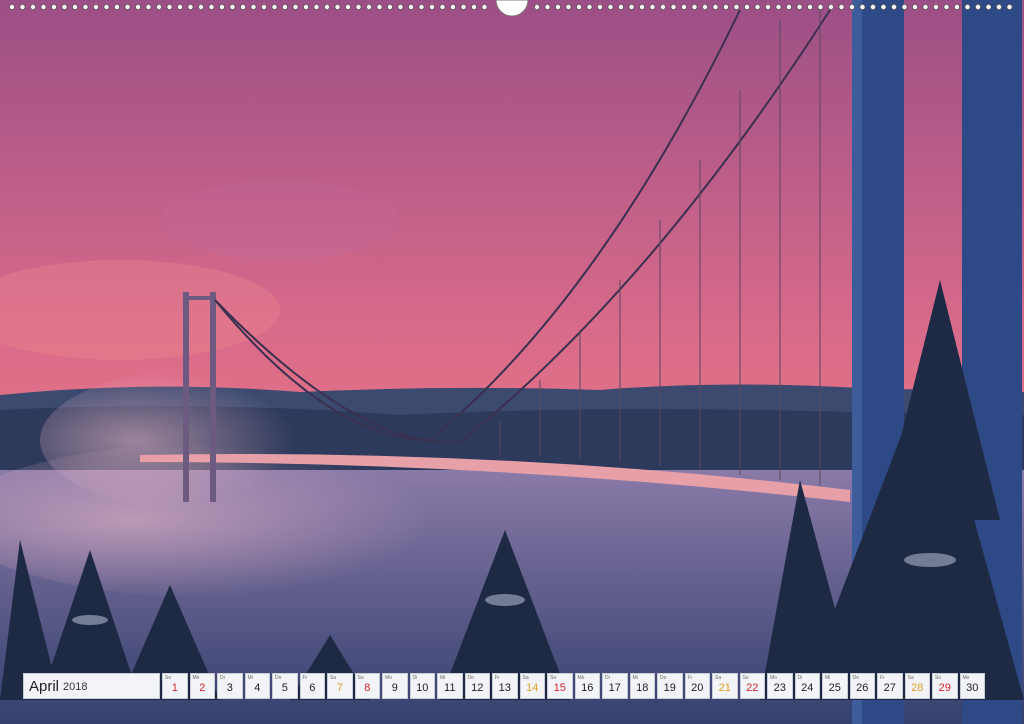 Image resolution: width=1024 pixels, height=724 pixels. What do you see at coordinates (834, 688) in the screenshot?
I see `day-number: 25` at bounding box center [834, 688].